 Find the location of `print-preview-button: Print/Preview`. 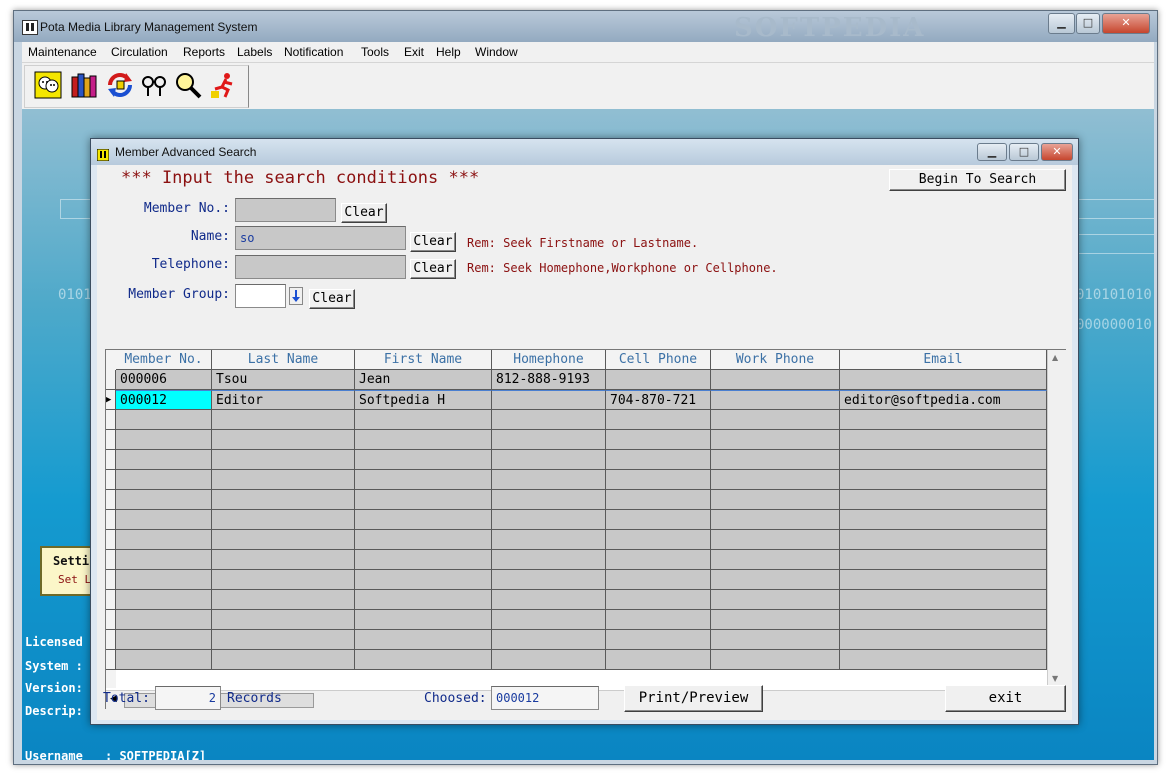

print-preview-button: Print/Preview is located at coordinates (693, 698).